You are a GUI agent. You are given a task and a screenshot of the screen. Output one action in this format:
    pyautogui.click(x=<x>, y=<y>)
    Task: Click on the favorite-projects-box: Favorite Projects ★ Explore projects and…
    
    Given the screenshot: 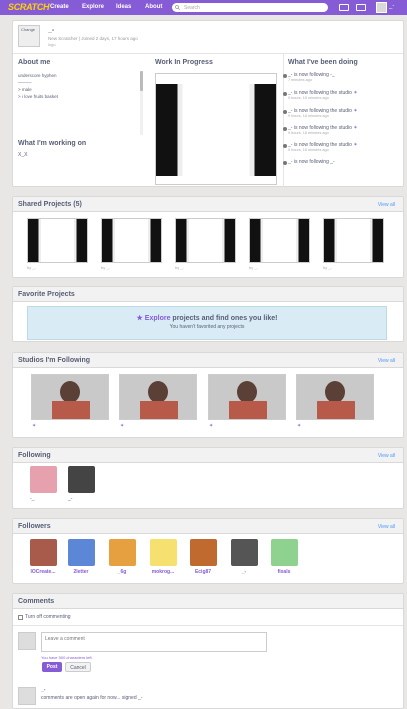 What is the action you would take?
    pyautogui.click(x=208, y=314)
    